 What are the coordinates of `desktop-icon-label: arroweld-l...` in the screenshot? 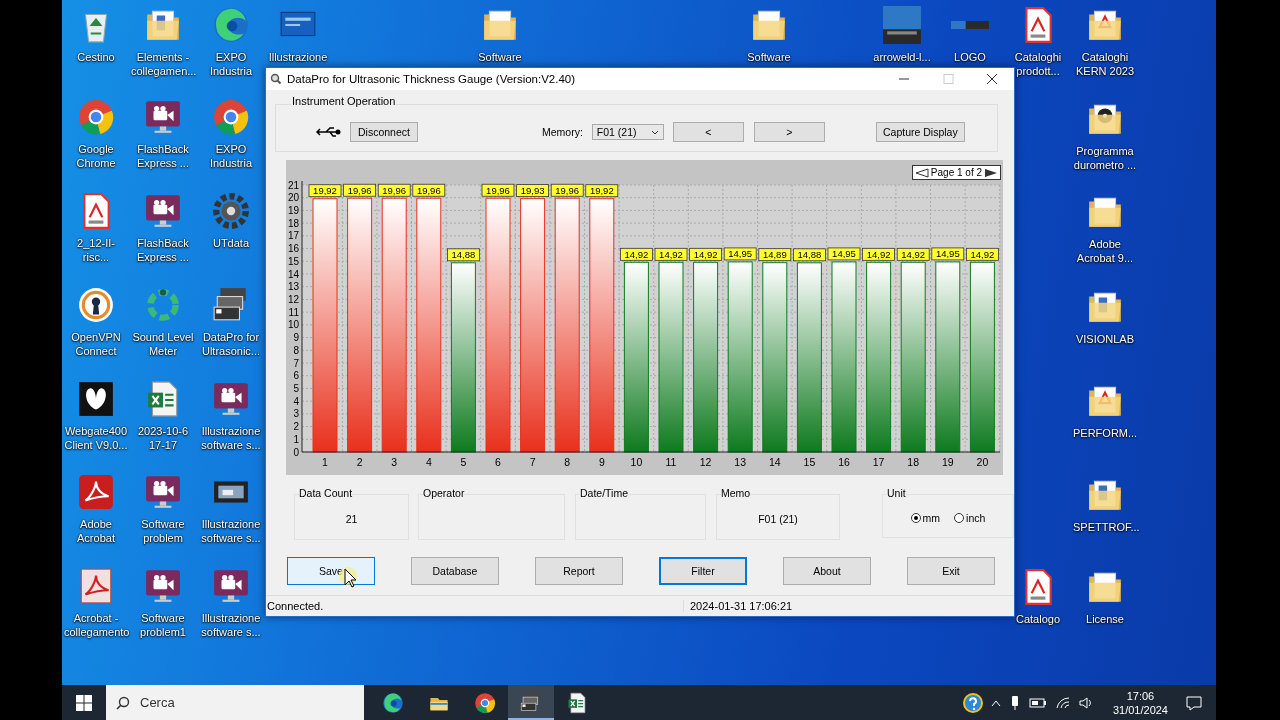 It's located at (902, 57).